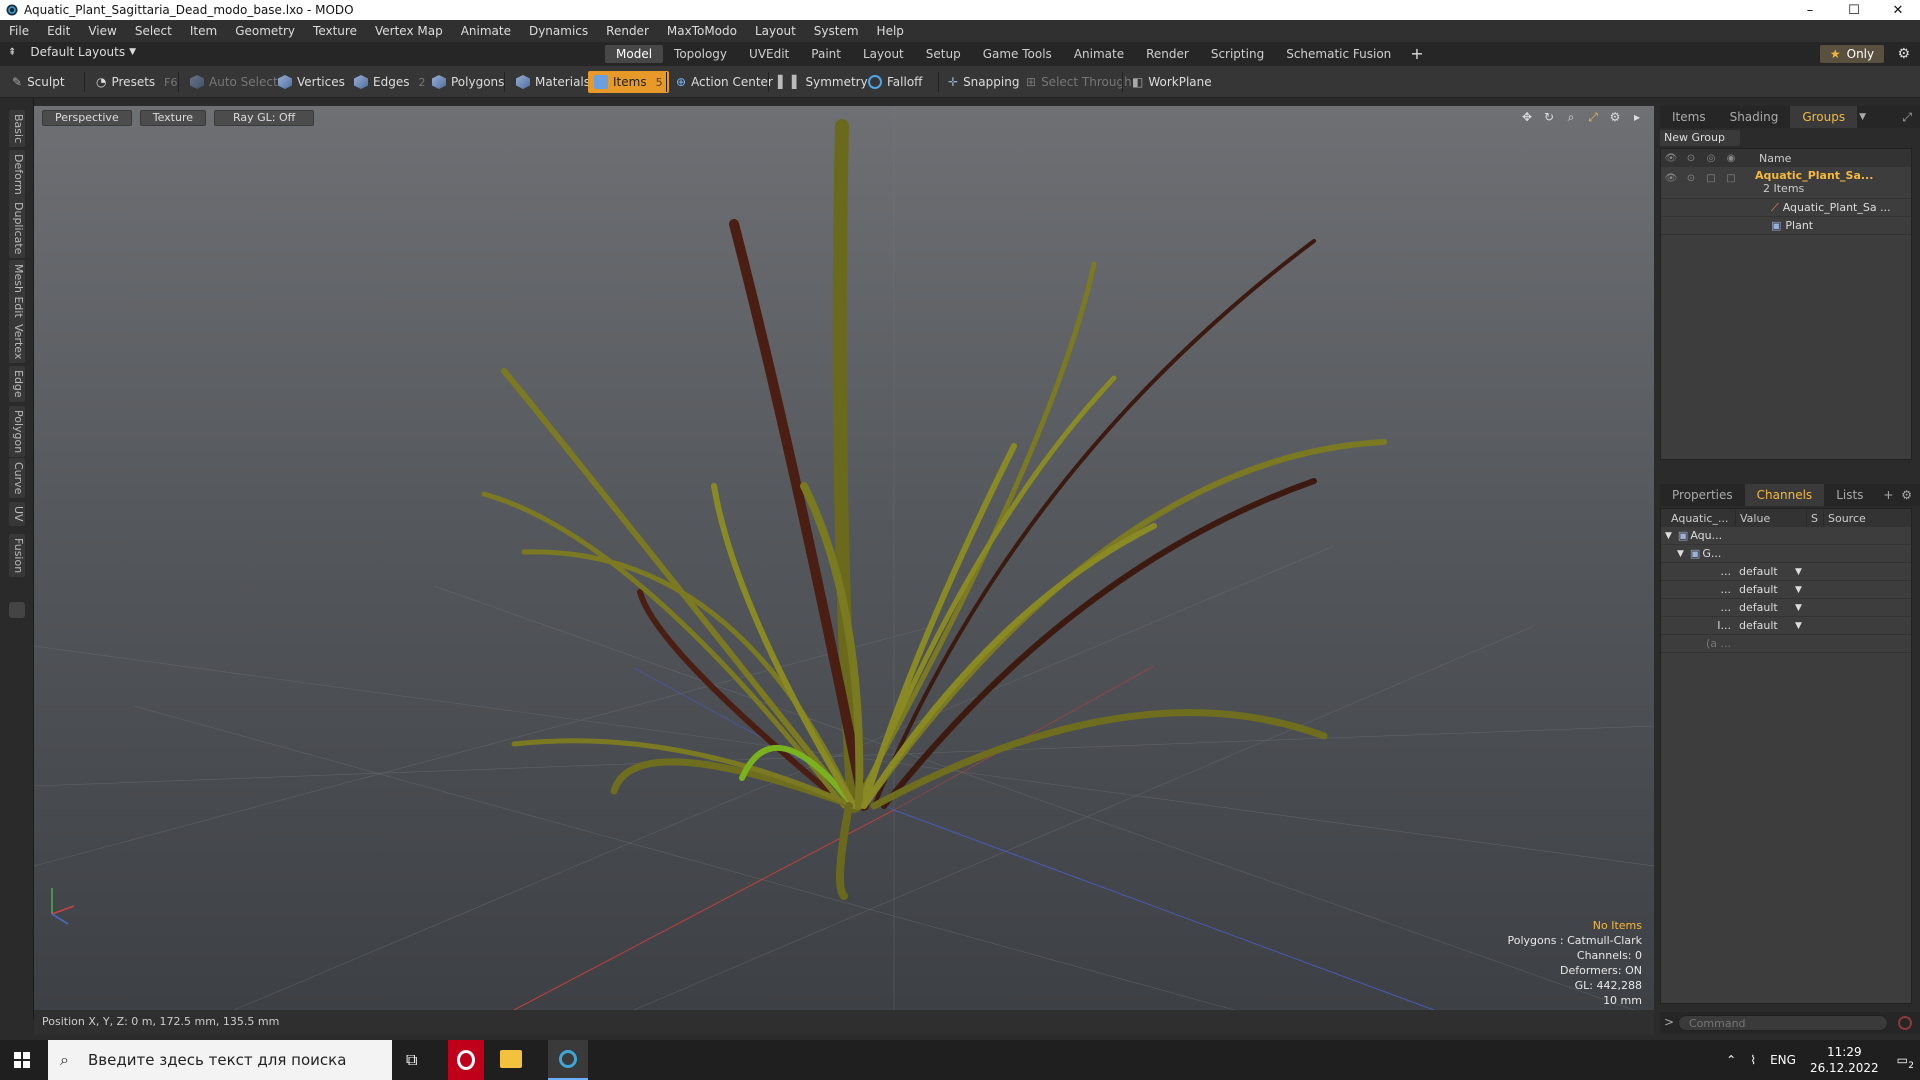 The image size is (1920, 1080). What do you see at coordinates (220, 1060) in the screenshot?
I see `taskbar-search-box: ⌕ Введите здесь текст для поиска` at bounding box center [220, 1060].